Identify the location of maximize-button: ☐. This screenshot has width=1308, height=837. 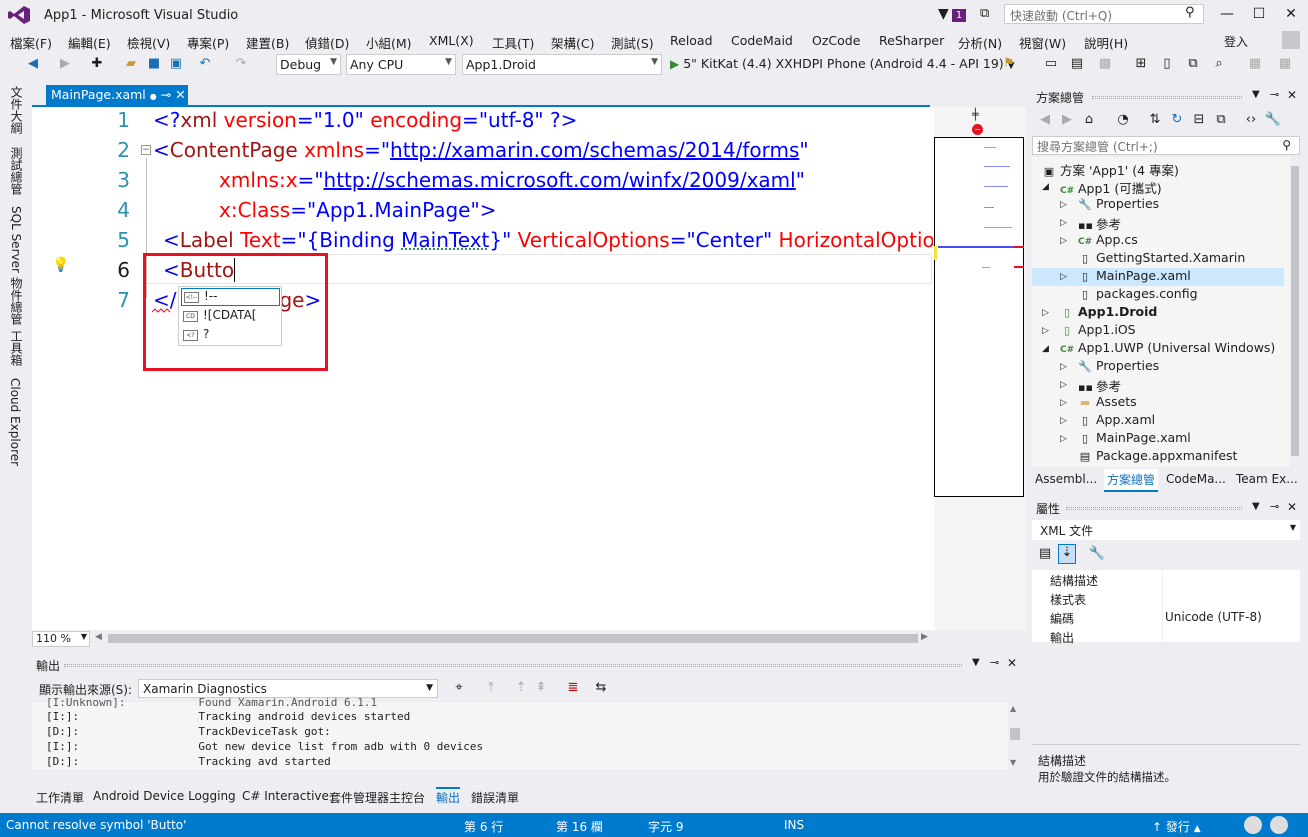
(1259, 14).